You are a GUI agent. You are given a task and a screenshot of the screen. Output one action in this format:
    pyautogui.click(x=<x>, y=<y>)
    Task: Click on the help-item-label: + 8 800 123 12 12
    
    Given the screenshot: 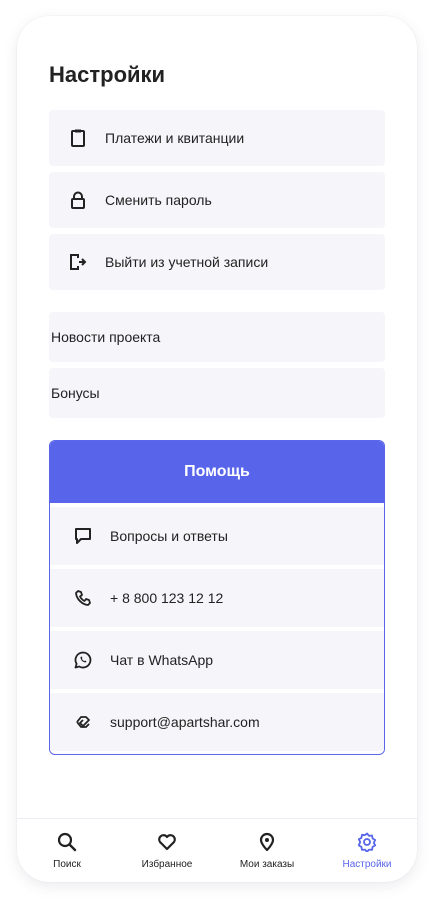 What is the action you would take?
    pyautogui.click(x=167, y=598)
    